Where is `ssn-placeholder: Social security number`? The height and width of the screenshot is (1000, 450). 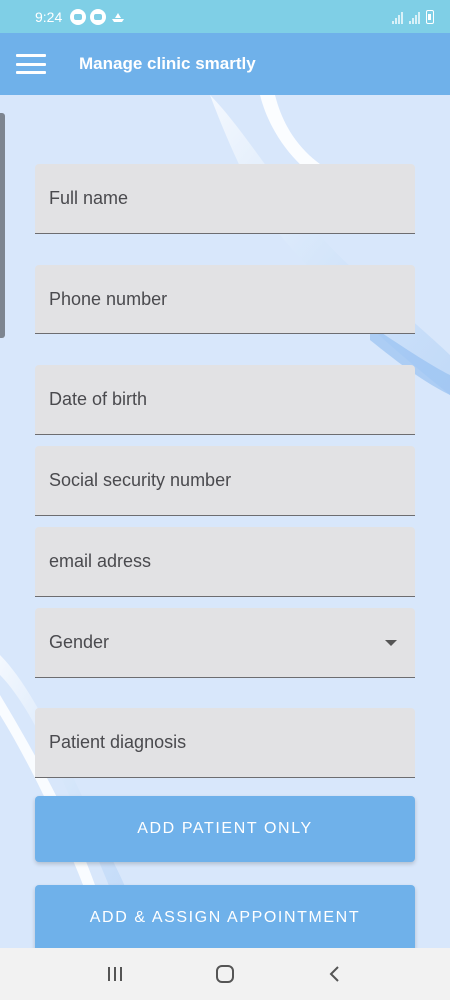 ssn-placeholder: Social security number is located at coordinates (140, 480).